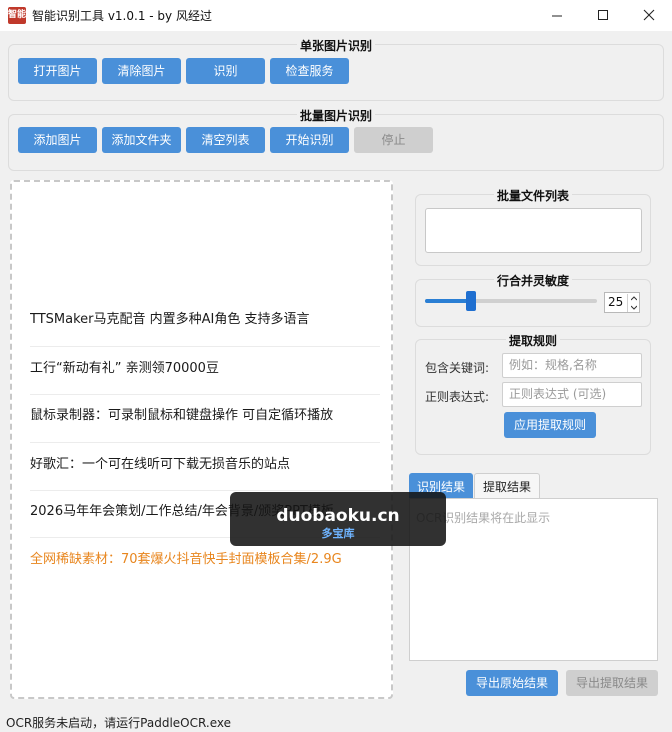 The height and width of the screenshot is (732, 672). What do you see at coordinates (141, 71) in the screenshot?
I see `clear-image-button: 清除图片` at bounding box center [141, 71].